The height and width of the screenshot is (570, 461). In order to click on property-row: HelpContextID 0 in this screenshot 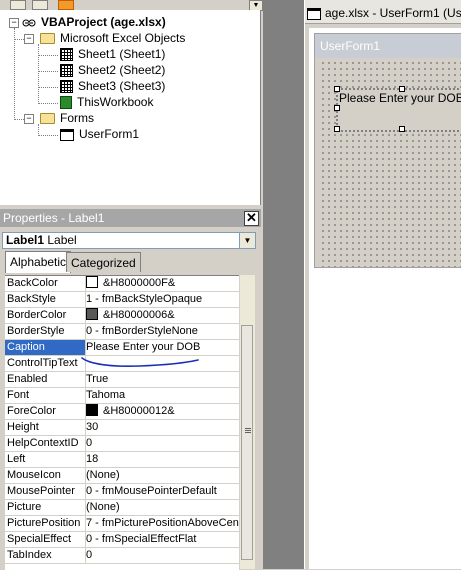, I will do `click(122, 444)`.